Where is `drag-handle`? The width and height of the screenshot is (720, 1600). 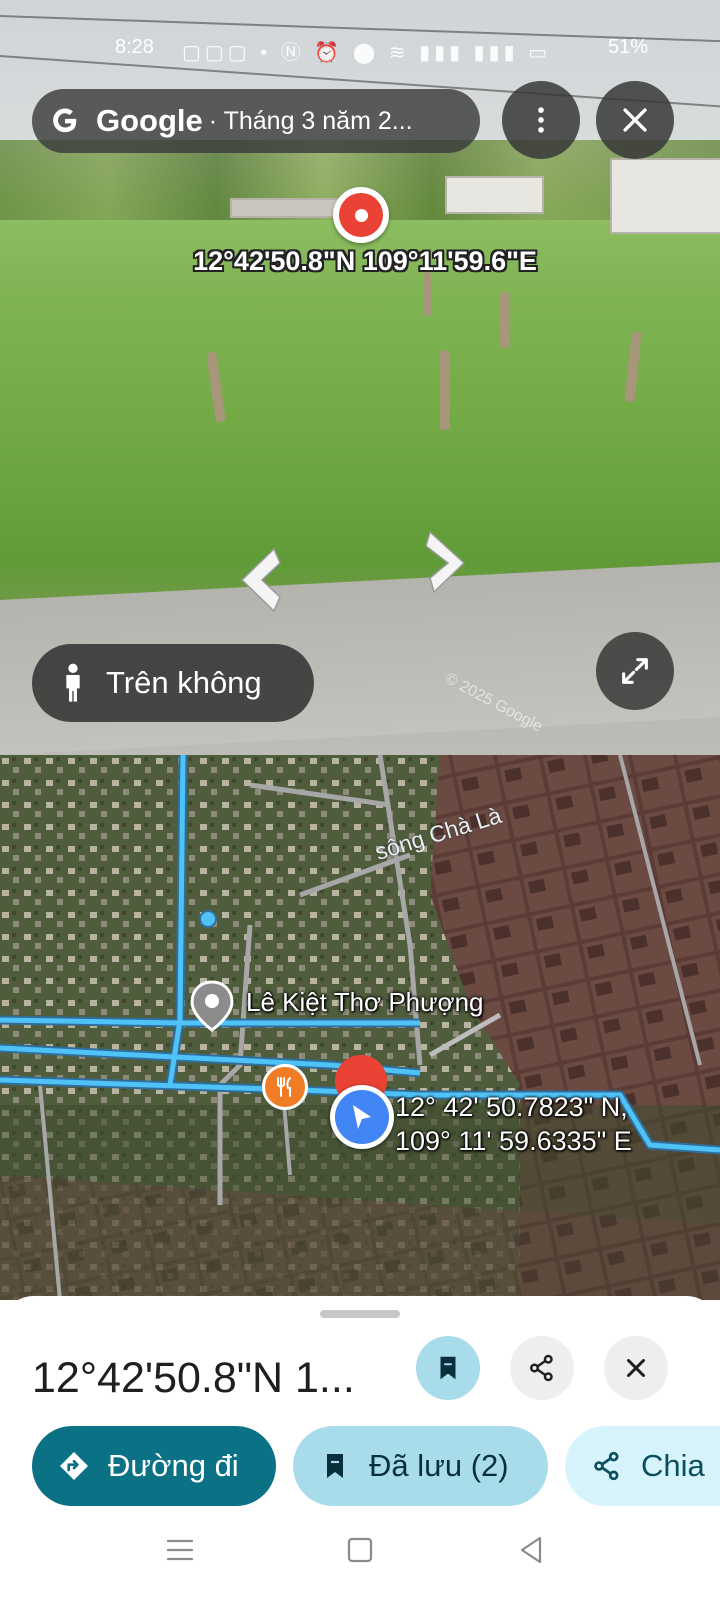 drag-handle is located at coordinates (360, 1314).